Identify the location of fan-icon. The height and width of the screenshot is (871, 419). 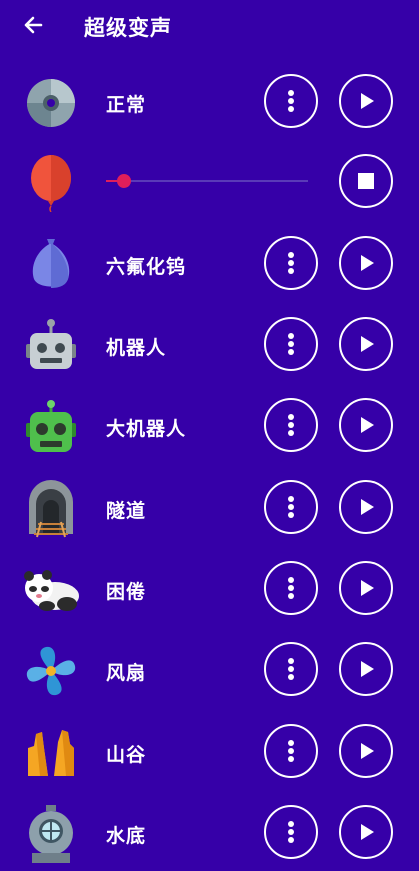
(51, 671).